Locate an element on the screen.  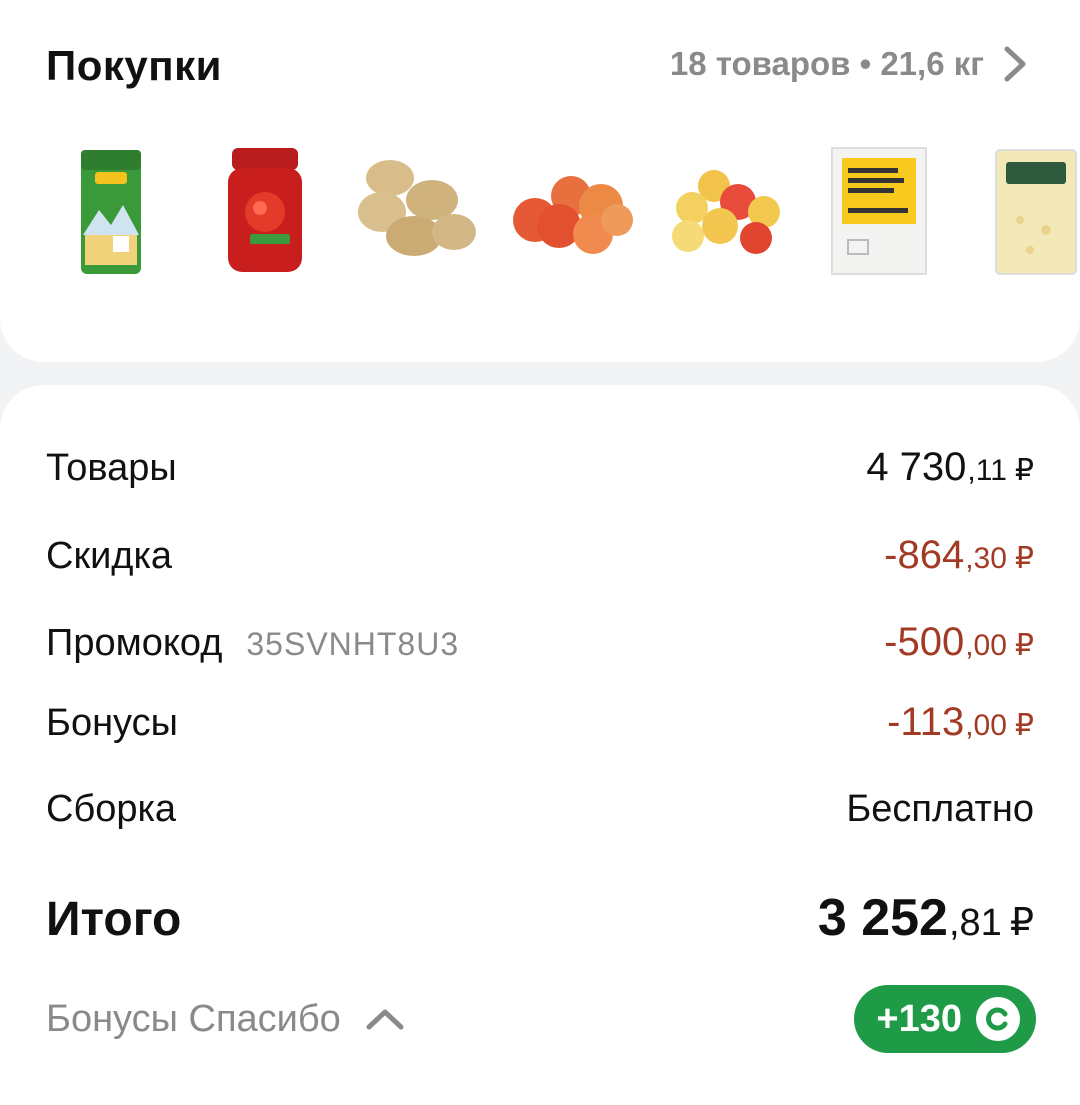
product-butter-image is located at coordinates (879, 210).